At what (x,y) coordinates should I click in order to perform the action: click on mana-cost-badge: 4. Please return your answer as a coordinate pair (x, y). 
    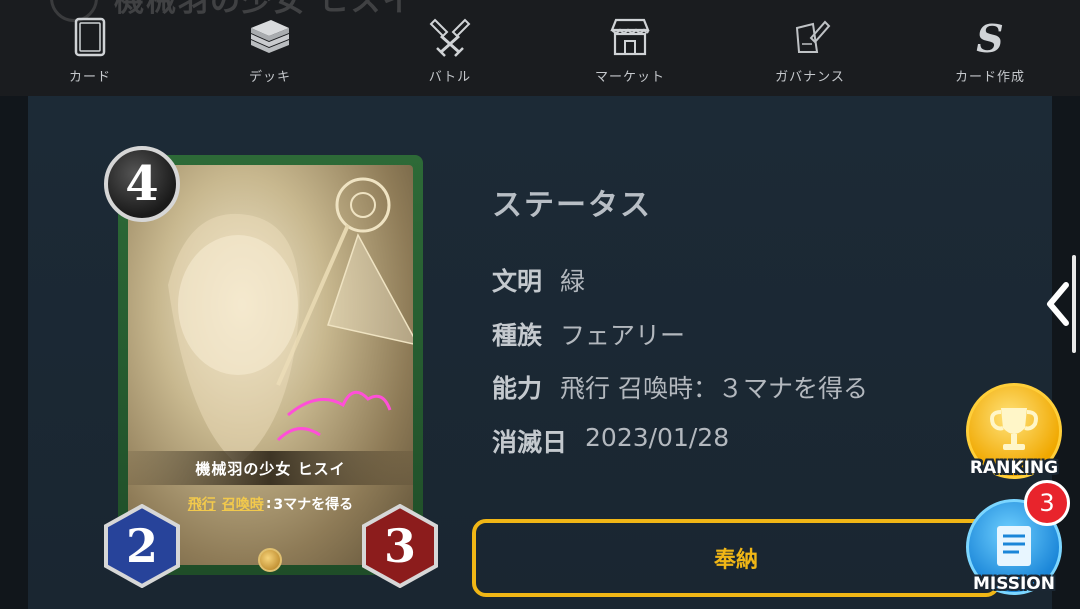
    Looking at the image, I should click on (142, 184).